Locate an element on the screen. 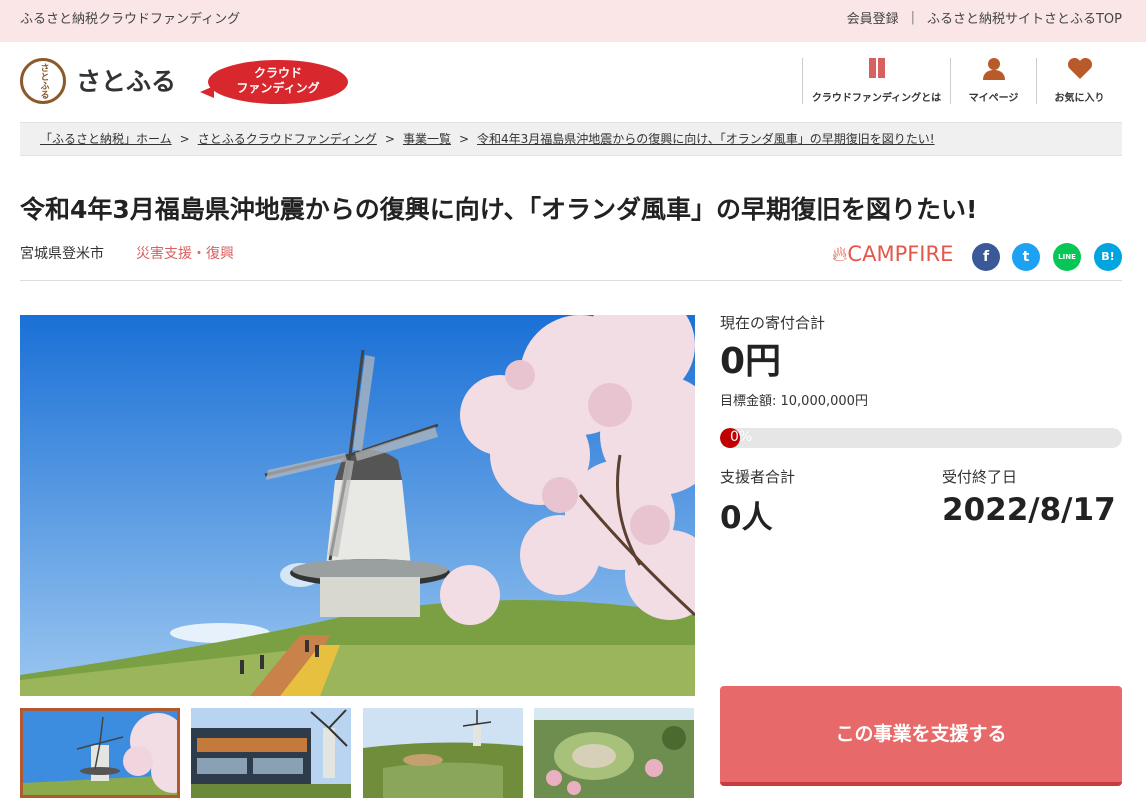  nav-label: クラウドファンディングとは is located at coordinates (876, 98).